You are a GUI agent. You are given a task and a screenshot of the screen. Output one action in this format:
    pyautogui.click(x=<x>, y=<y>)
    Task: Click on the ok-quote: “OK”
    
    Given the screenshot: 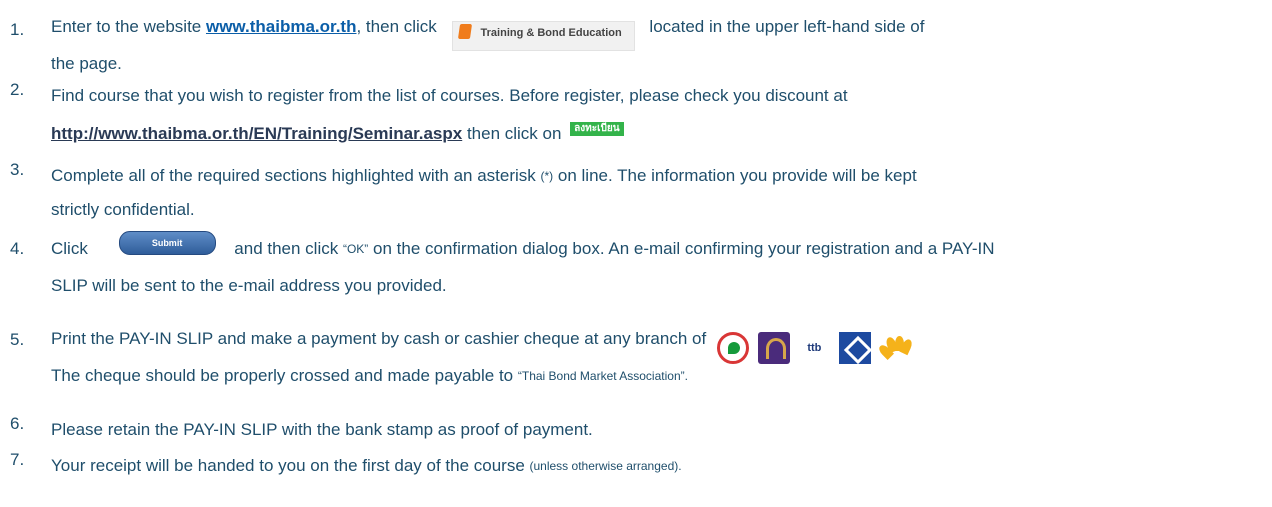 What is the action you would take?
    pyautogui.click(x=355, y=249)
    